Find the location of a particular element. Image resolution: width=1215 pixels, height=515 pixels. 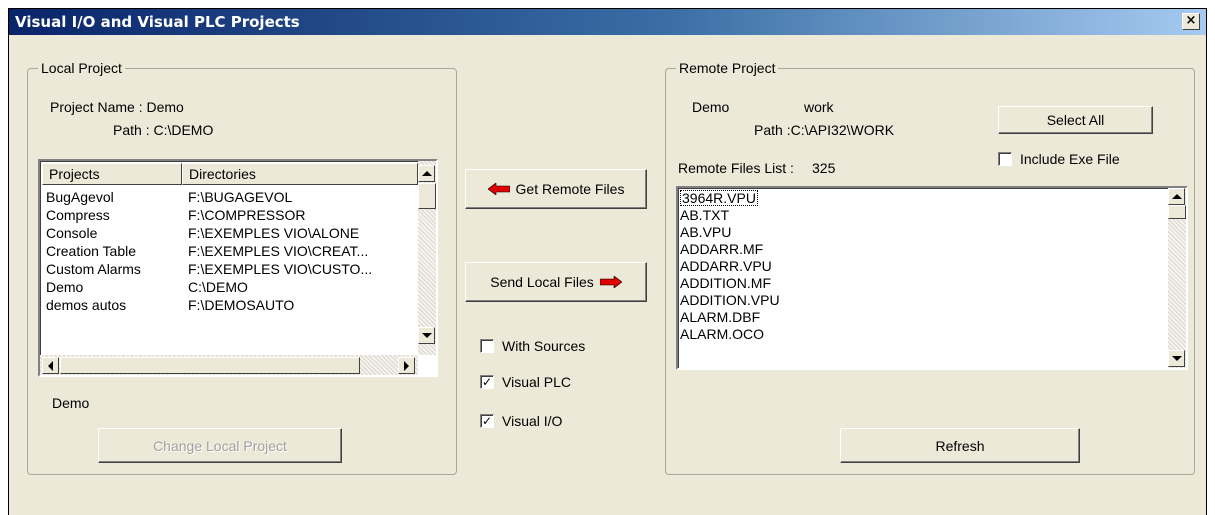

list-item: ADDARR.MF is located at coordinates (721, 249).